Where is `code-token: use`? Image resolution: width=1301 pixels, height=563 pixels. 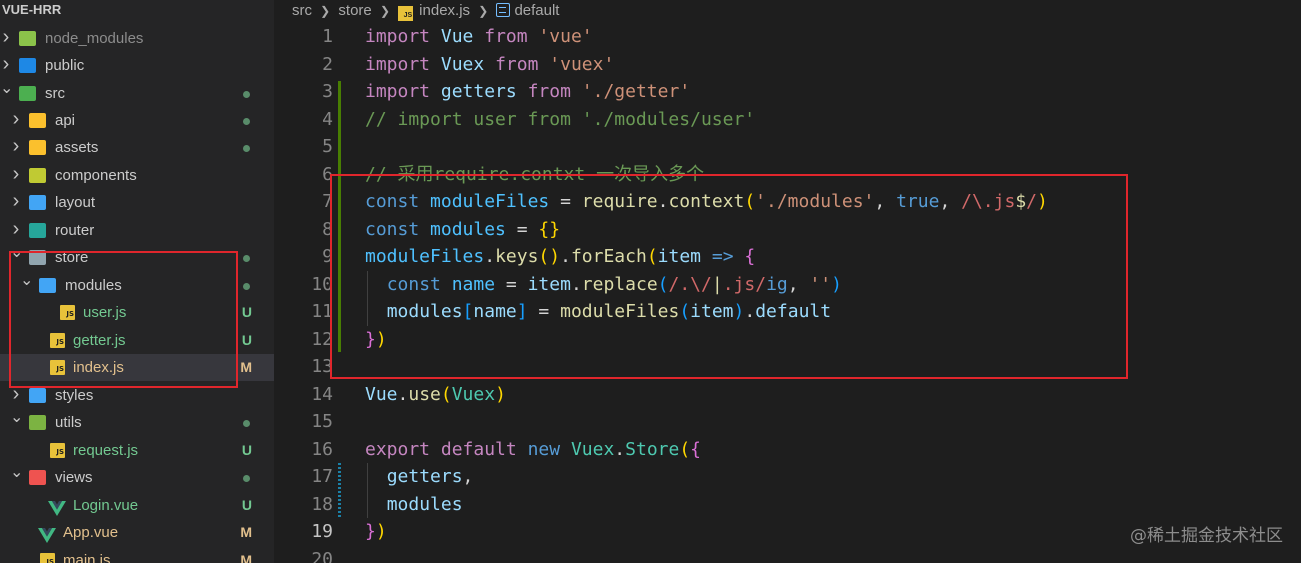 code-token: use is located at coordinates (424, 394).